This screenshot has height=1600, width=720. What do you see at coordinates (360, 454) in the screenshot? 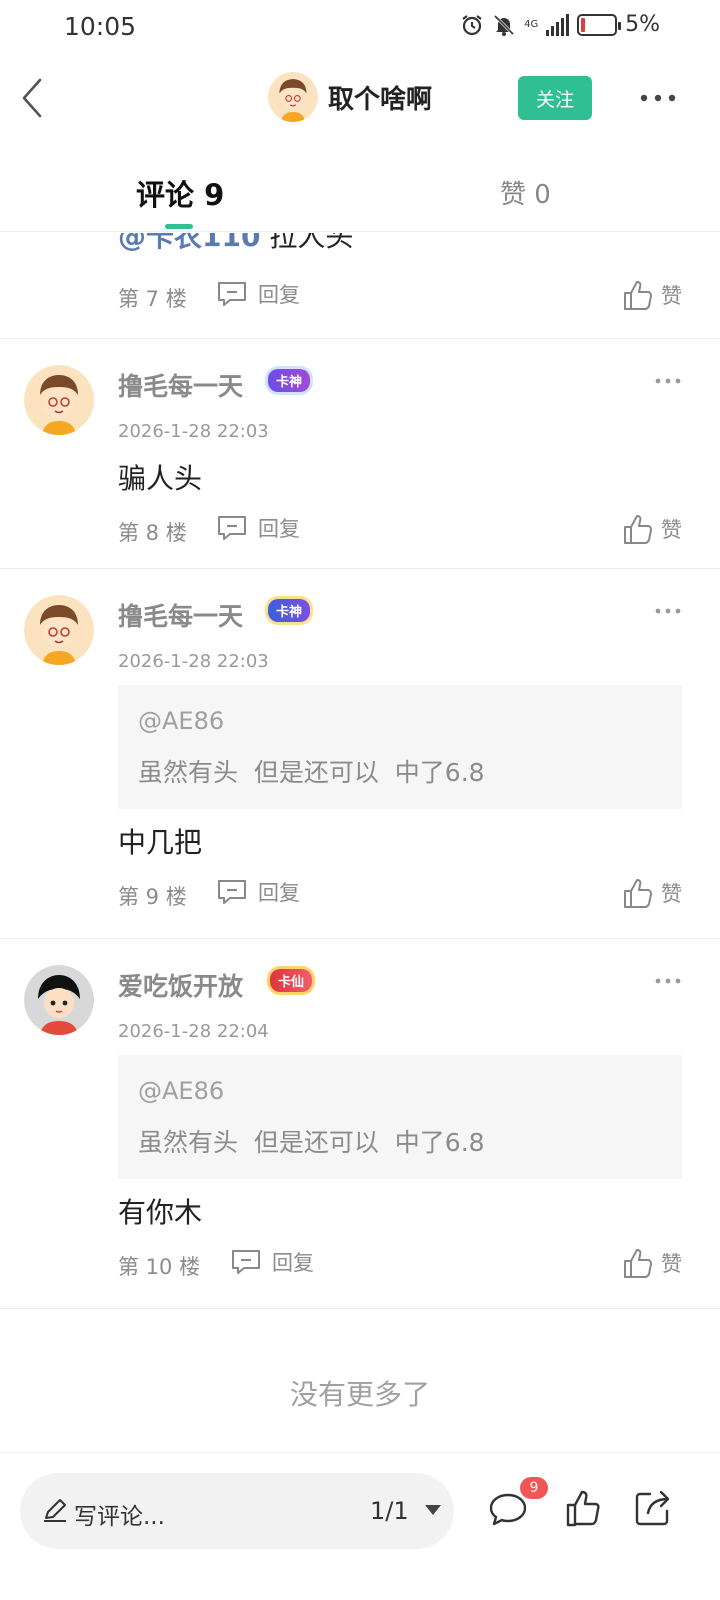
I see `list-item: 撸毛每一天 卡神 2026-1-28 22:03 骗人头 第 8 楼 回复 赞` at bounding box center [360, 454].